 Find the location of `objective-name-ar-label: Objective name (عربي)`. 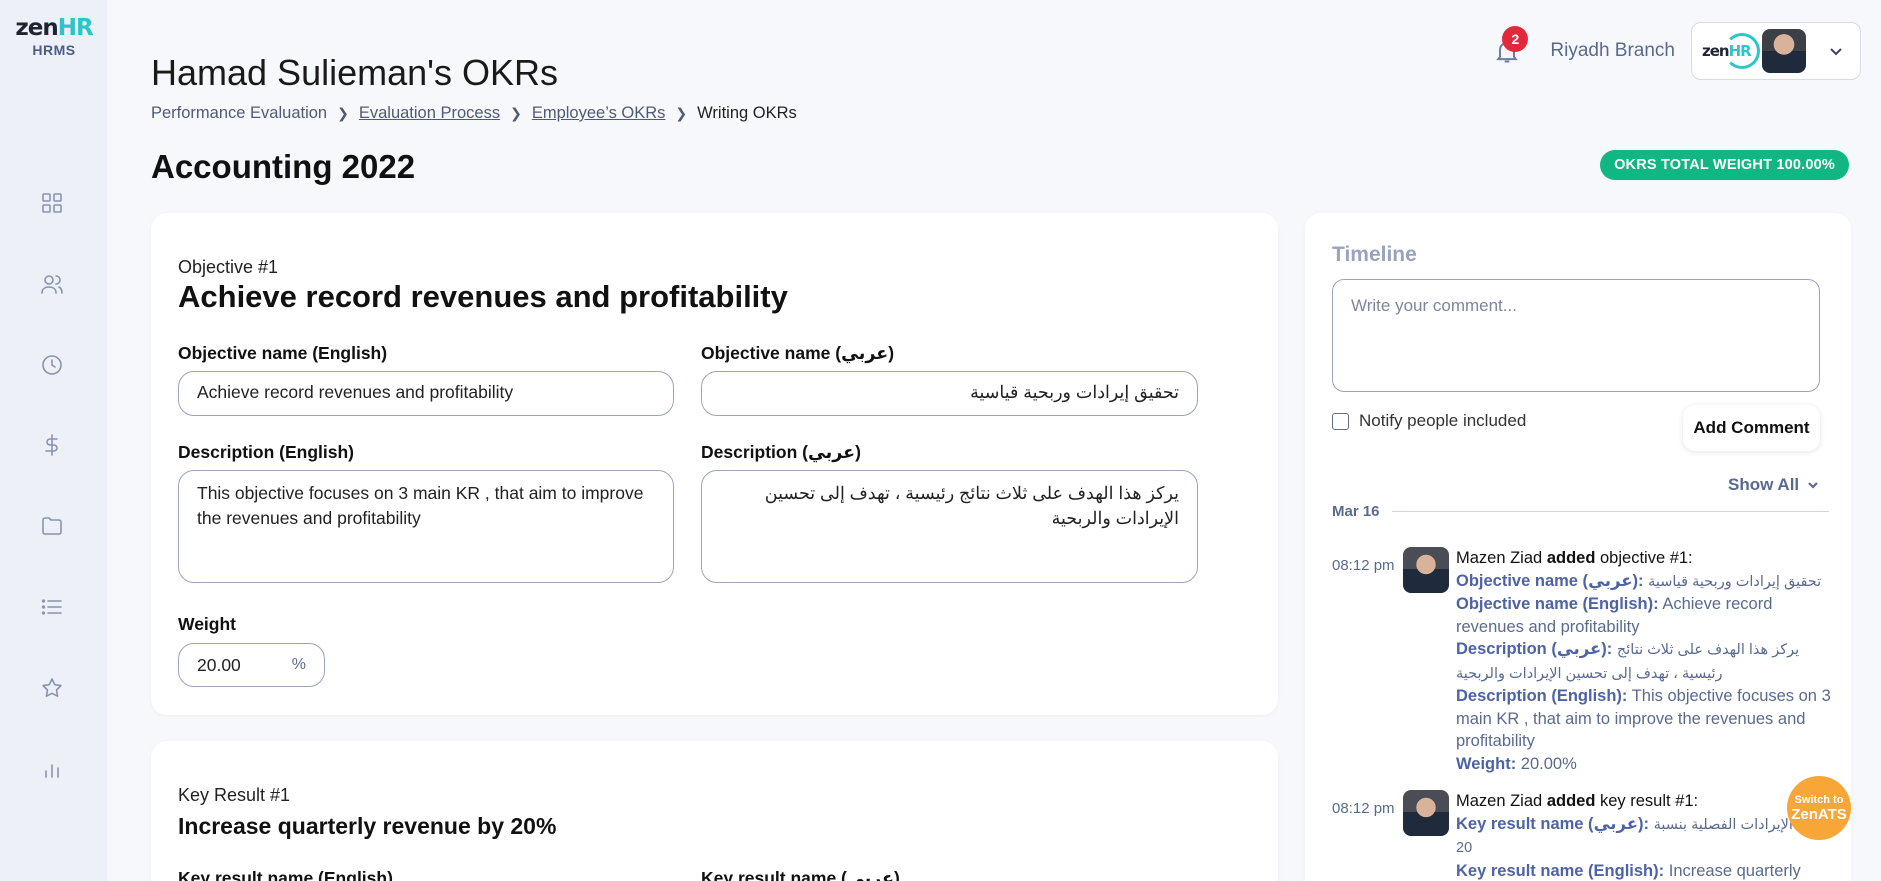

objective-name-ar-label: Objective name (عربي) is located at coordinates (798, 353).